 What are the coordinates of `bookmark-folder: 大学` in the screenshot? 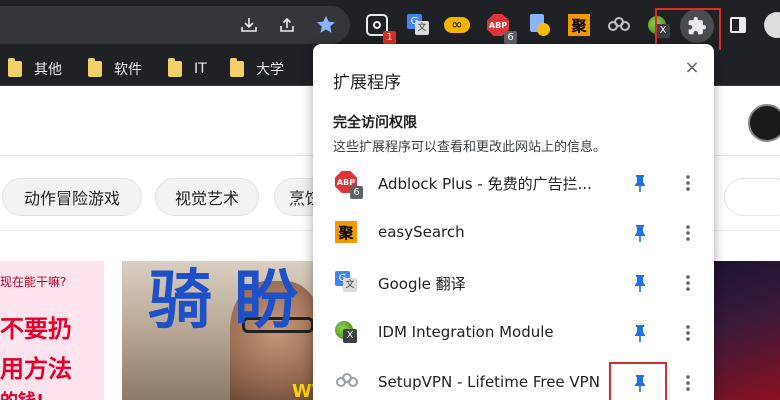 It's located at (257, 68).